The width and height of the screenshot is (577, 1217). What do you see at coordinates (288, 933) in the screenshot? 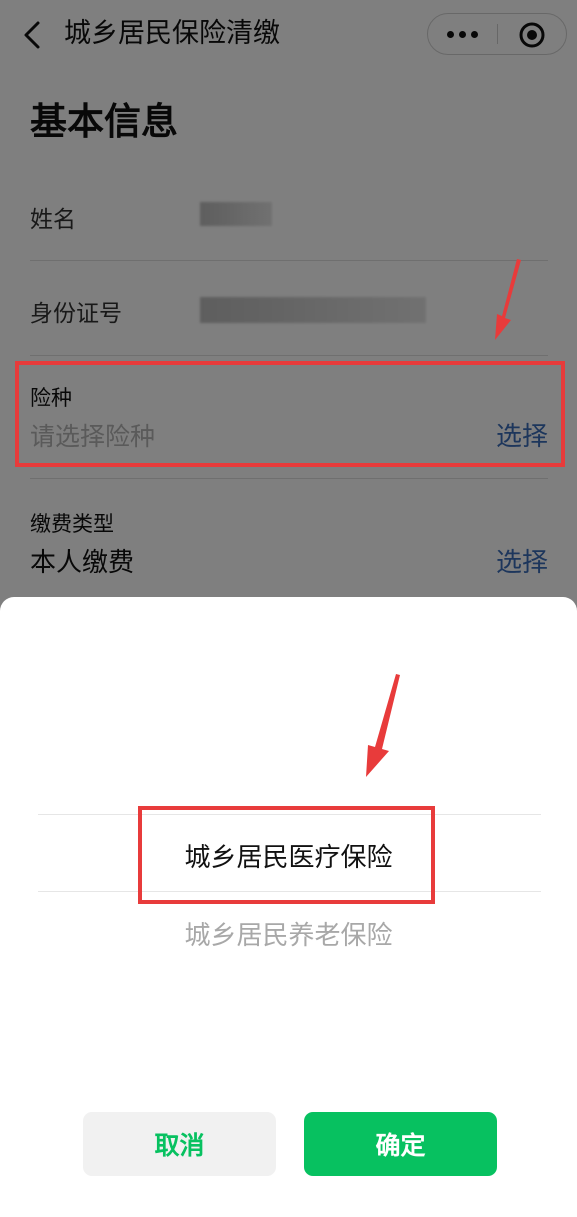
I see `picker-option: 城乡居民养老保险` at bounding box center [288, 933].